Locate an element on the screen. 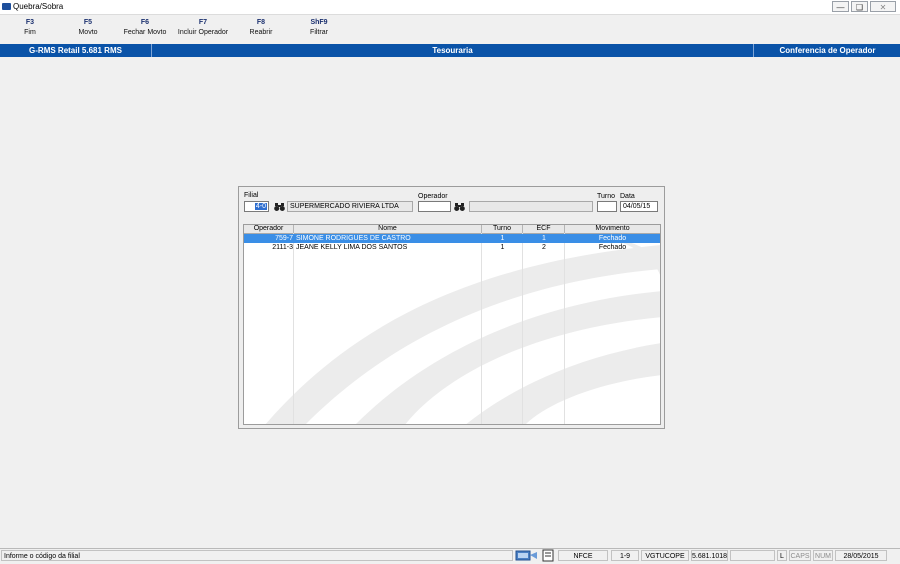  status-range: 1-9 is located at coordinates (625, 555).